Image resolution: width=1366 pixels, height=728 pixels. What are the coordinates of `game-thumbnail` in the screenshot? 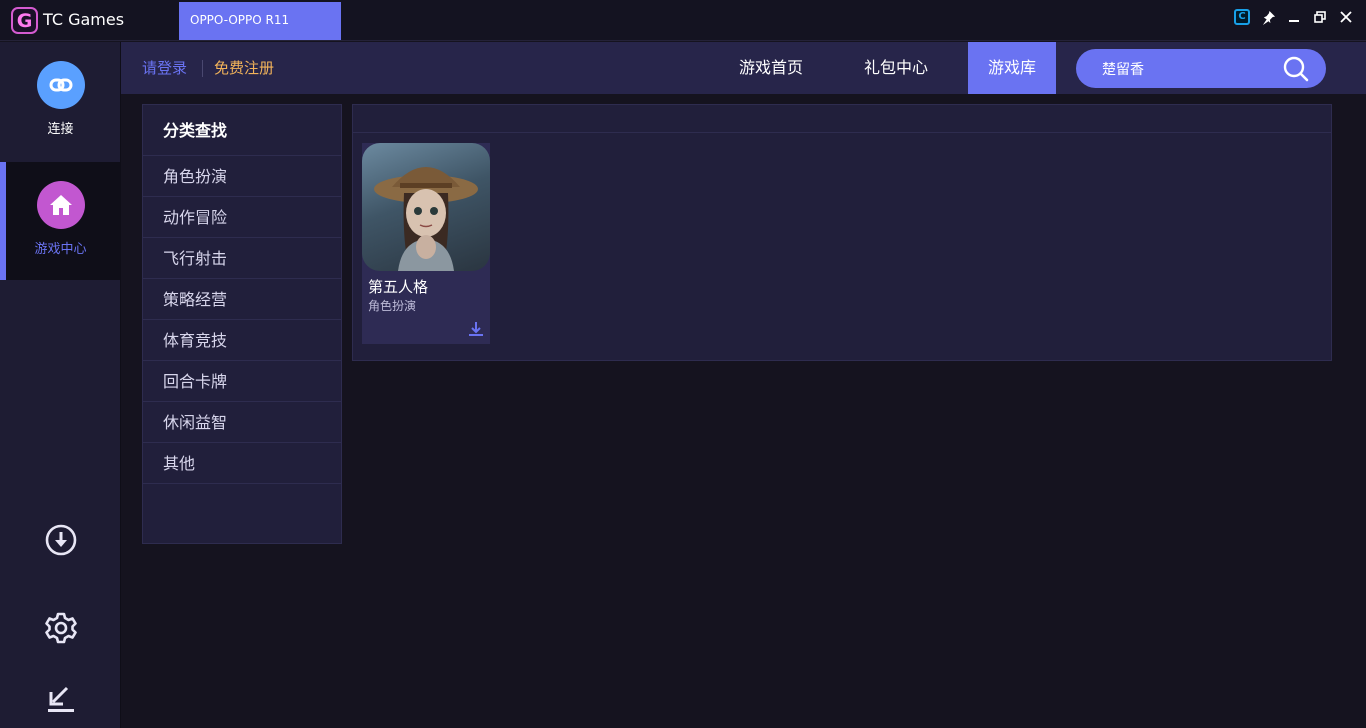 It's located at (426, 207).